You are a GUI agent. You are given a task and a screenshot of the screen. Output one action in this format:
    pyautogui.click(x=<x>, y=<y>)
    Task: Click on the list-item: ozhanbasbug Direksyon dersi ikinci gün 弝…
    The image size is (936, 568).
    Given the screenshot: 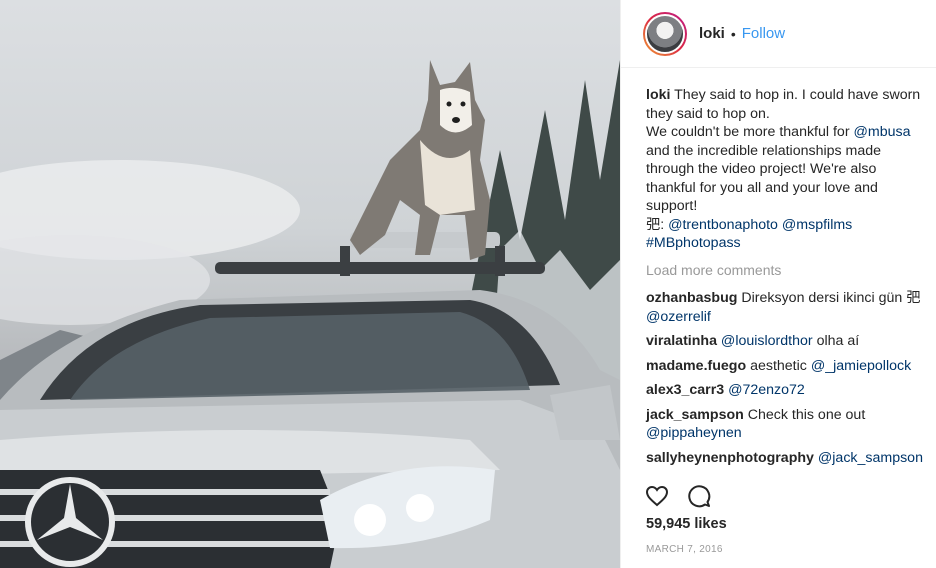 What is the action you would take?
    pyautogui.click(x=788, y=307)
    